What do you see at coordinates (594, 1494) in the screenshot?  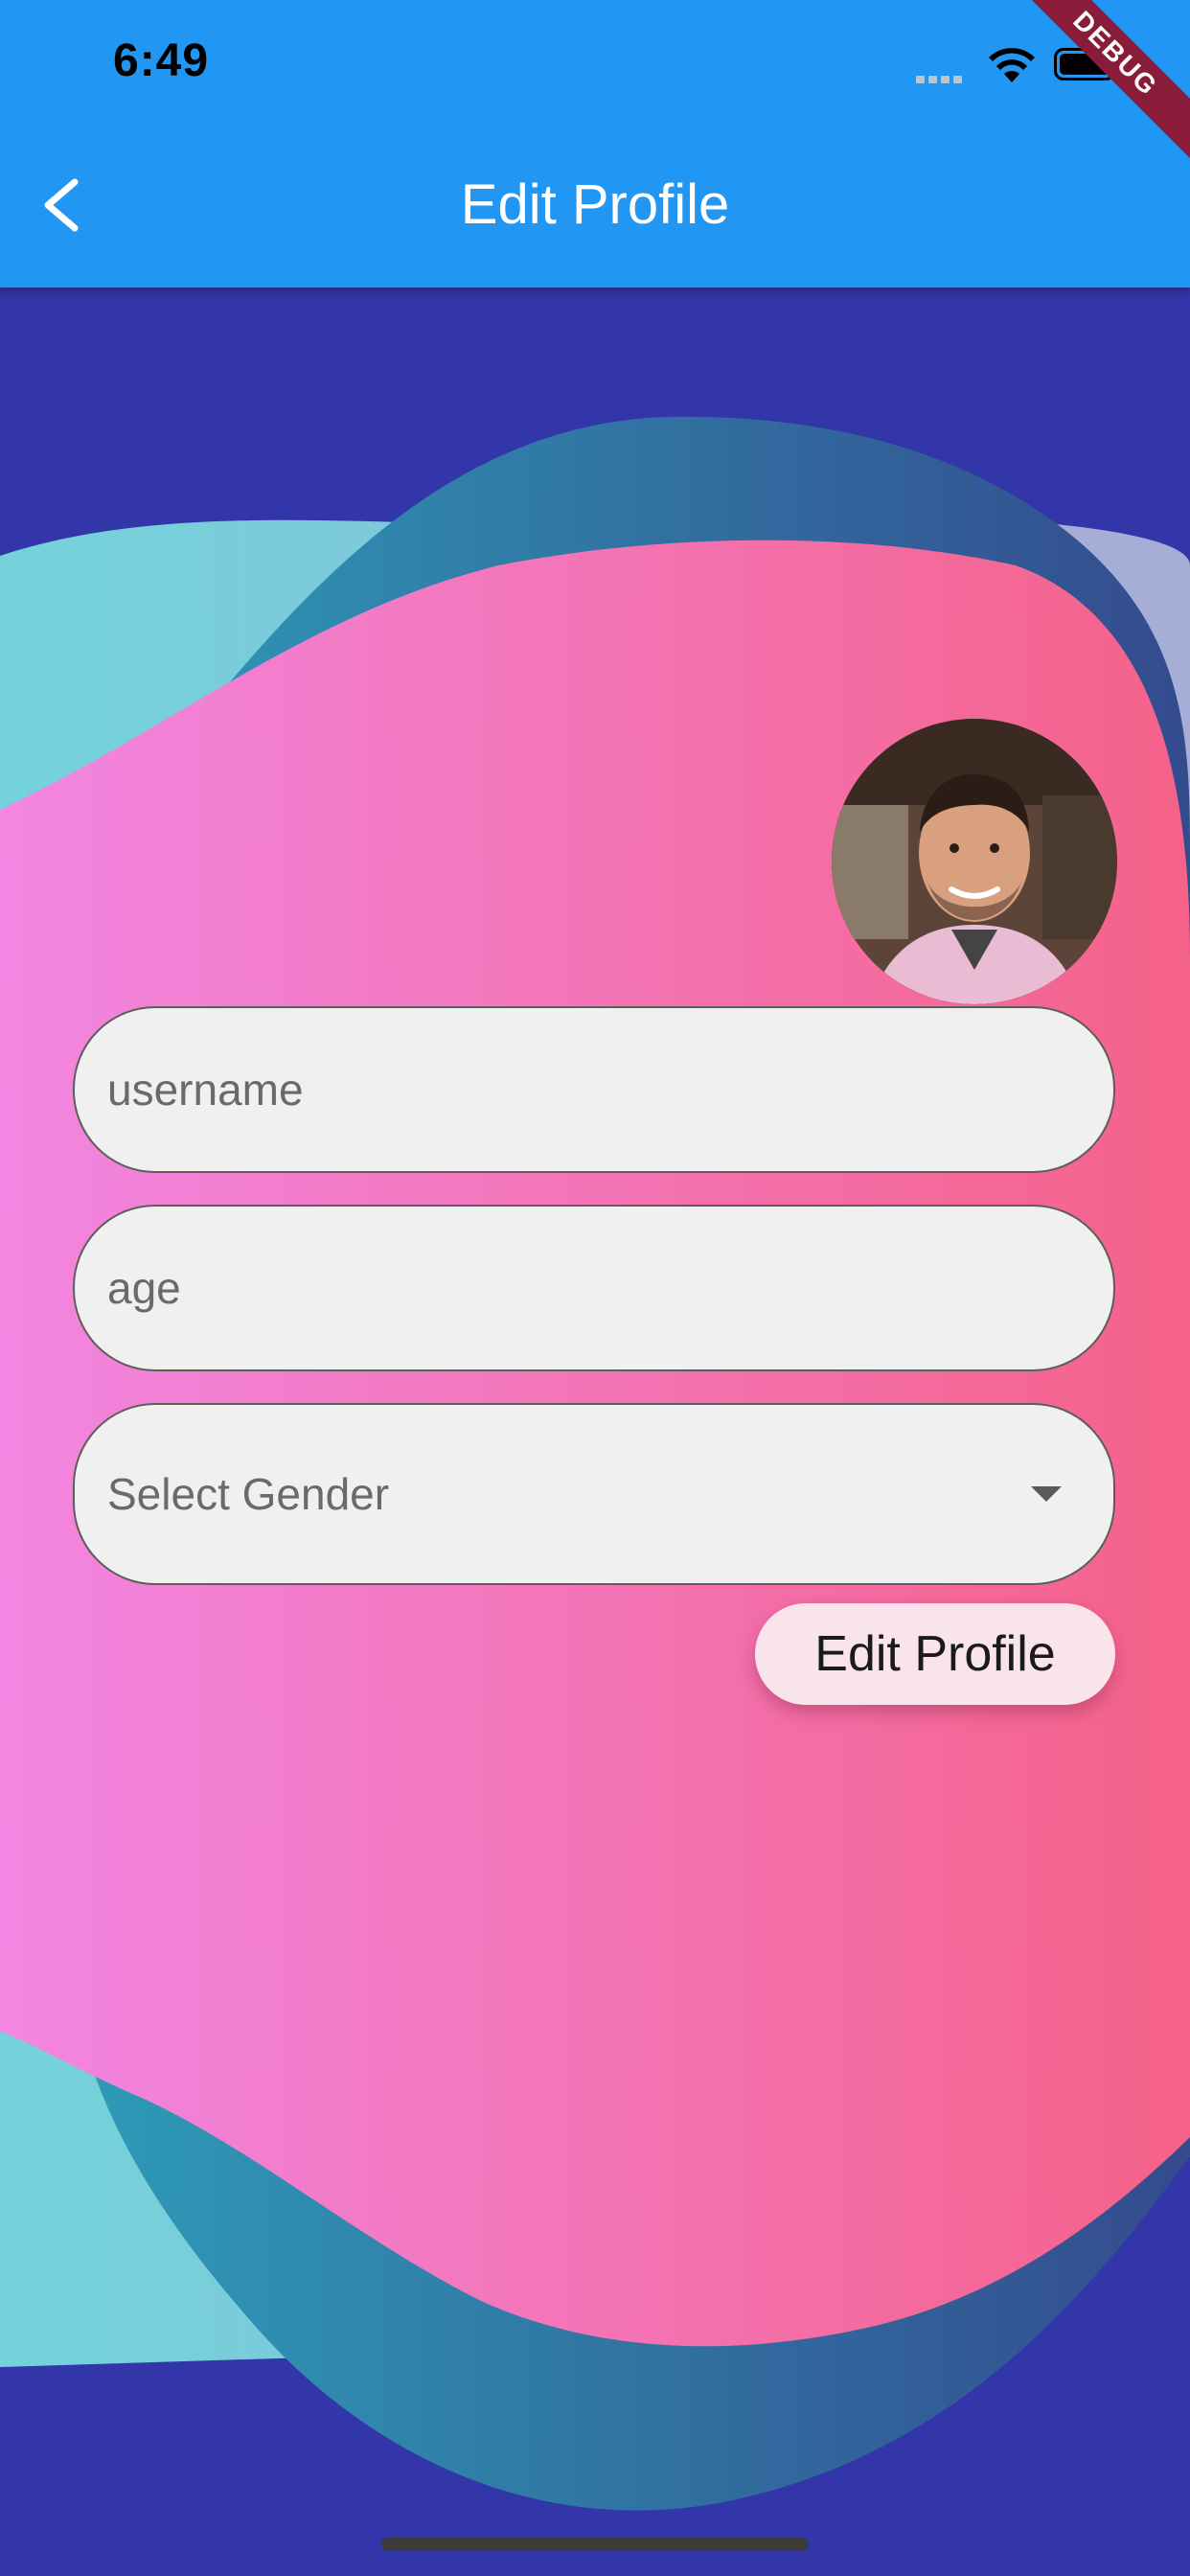 I see `gender-dropdown: Select Gender` at bounding box center [594, 1494].